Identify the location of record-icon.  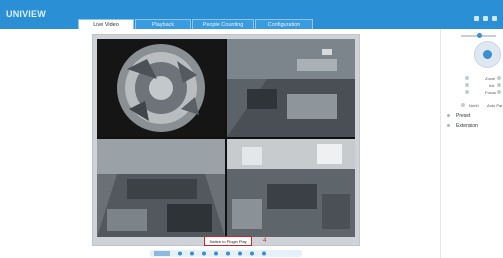
(216, 253).